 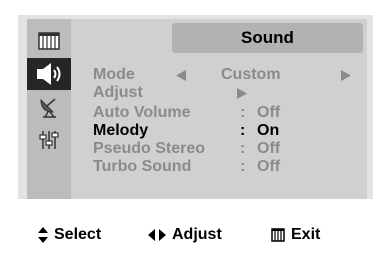 I want to click on menu-item-label: Auto Volume, so click(x=142, y=112).